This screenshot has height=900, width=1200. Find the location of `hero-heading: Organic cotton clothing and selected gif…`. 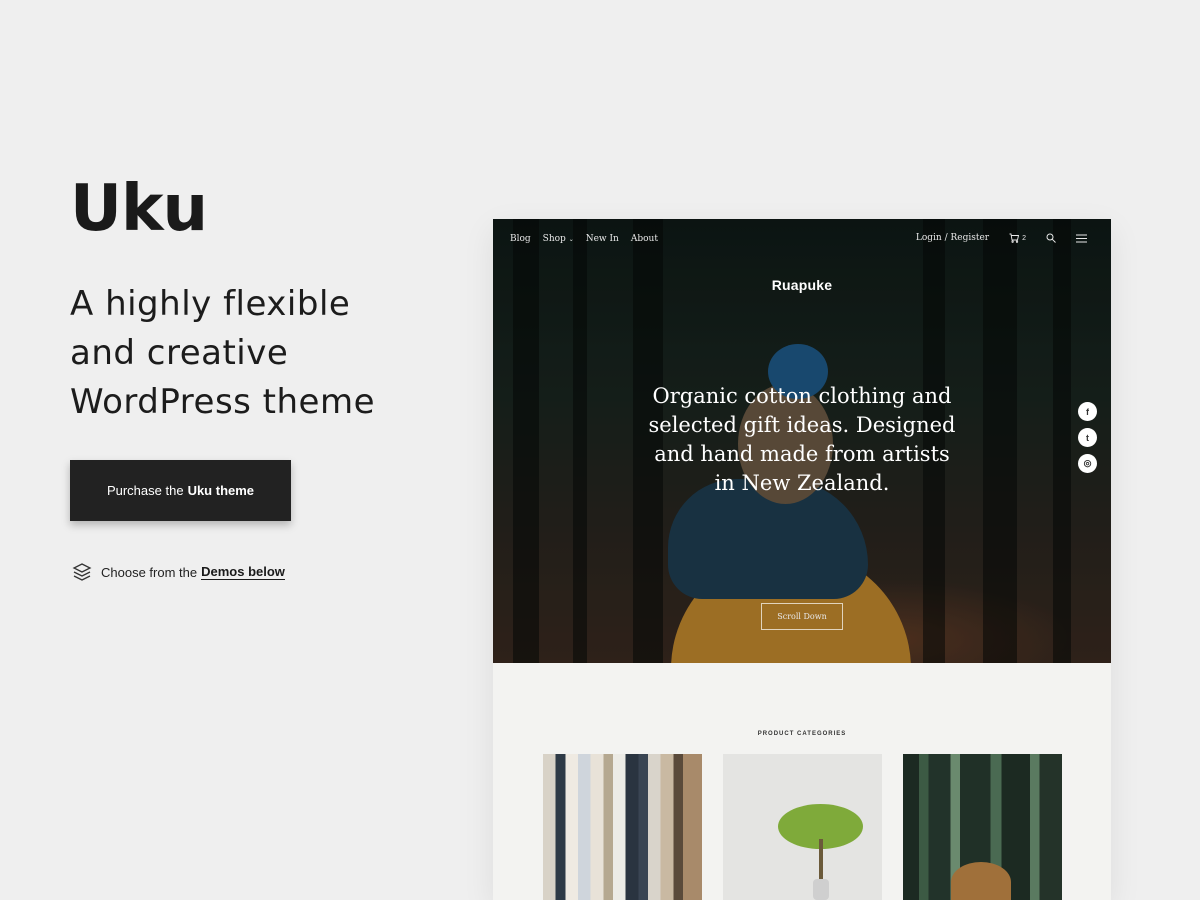

hero-heading: Organic cotton clothing and selected gif… is located at coordinates (802, 439).